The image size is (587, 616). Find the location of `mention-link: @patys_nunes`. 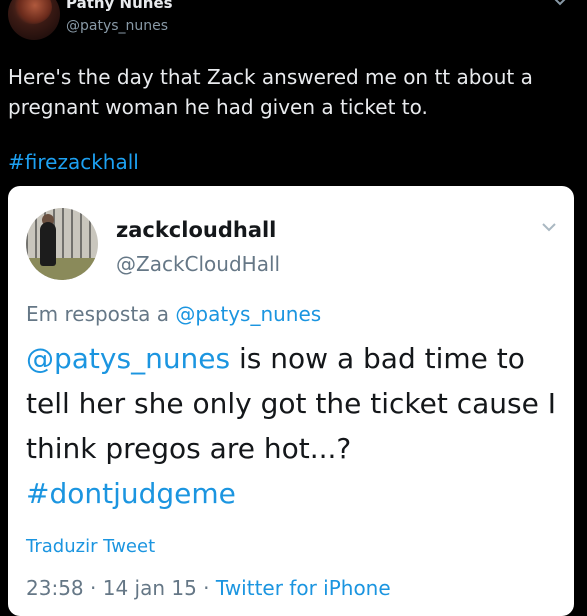

mention-link: @patys_nunes is located at coordinates (128, 358).